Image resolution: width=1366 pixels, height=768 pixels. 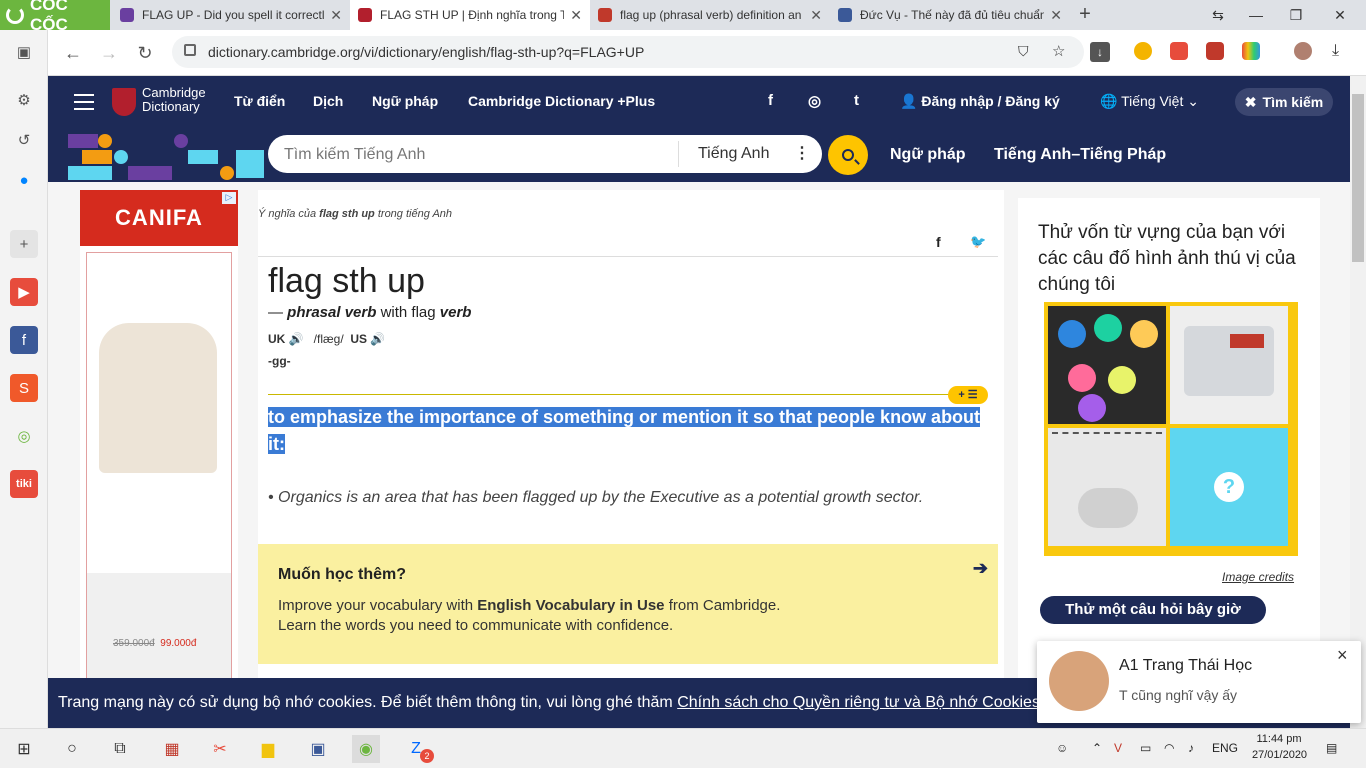 What do you see at coordinates (109, 53) in the screenshot?
I see `forward-icon: →` at bounding box center [109, 53].